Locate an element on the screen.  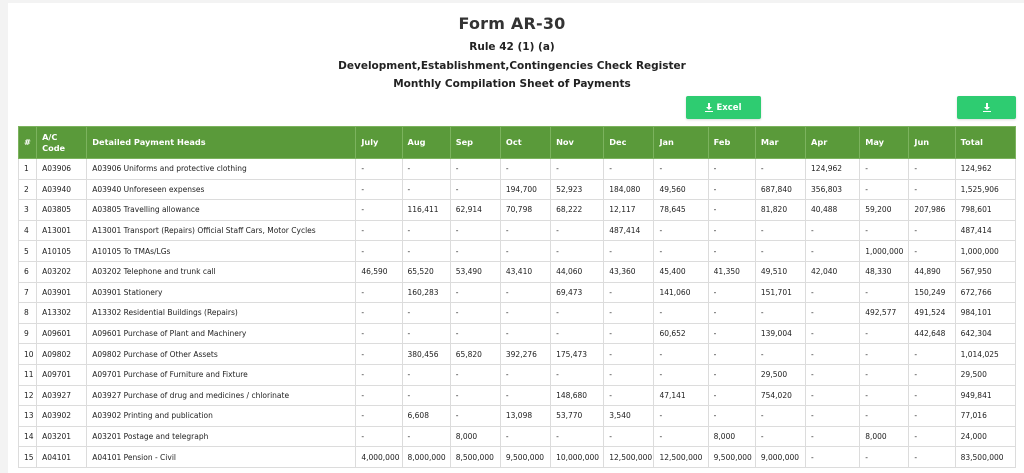
table-cell: 8,000,000 is located at coordinates (426, 457).